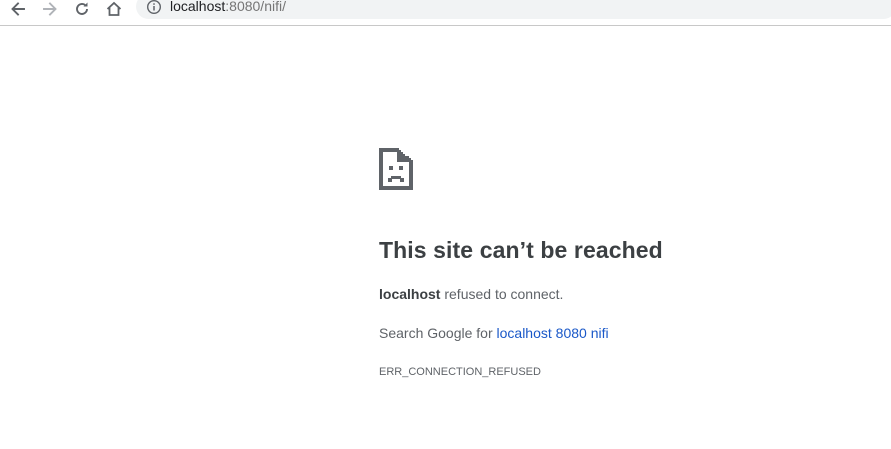  Describe the element at coordinates (521, 250) in the screenshot. I see `error-title: This site can’t be reached` at that location.